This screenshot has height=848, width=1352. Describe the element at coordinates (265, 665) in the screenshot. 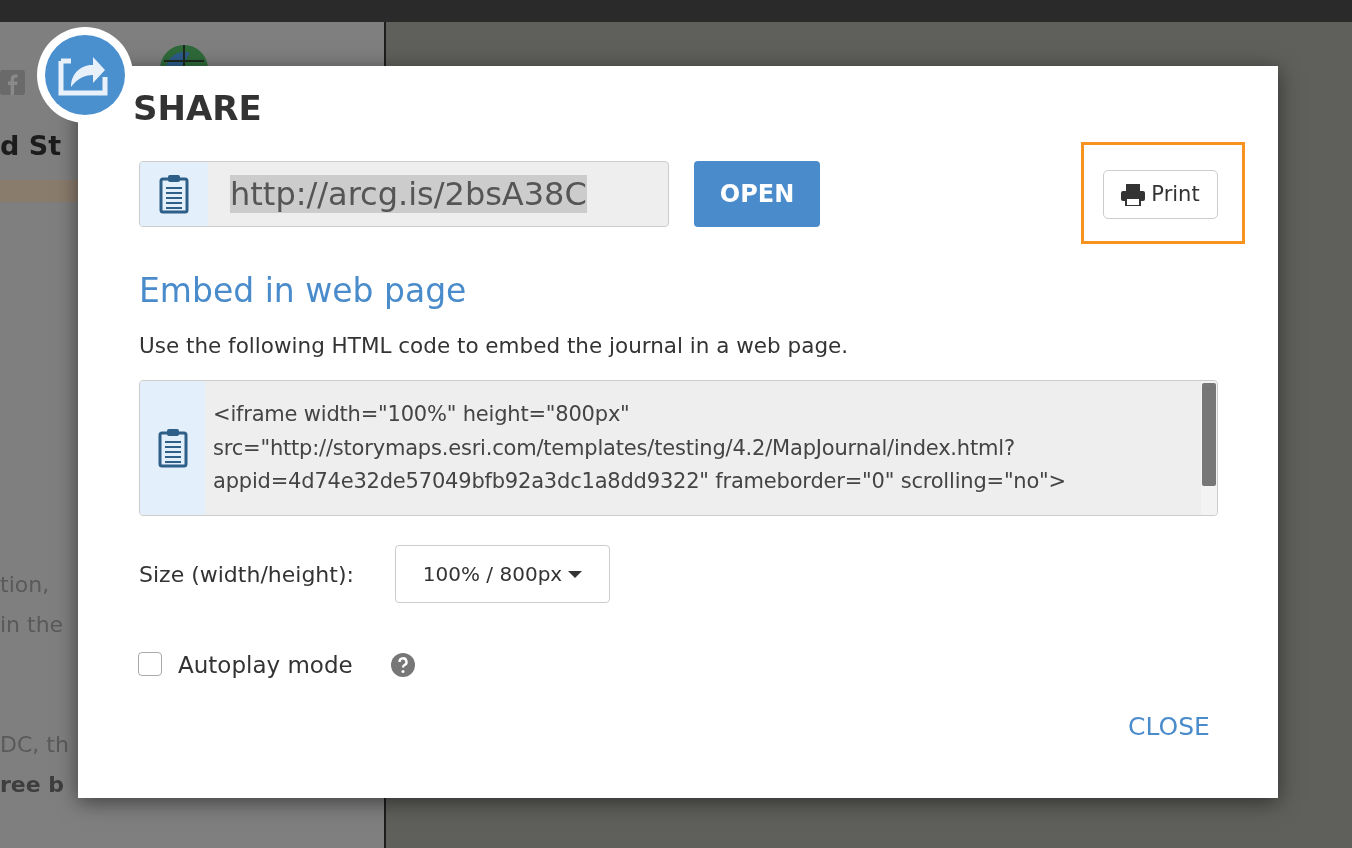

I see `autoplay-label: Autoplay mode` at that location.